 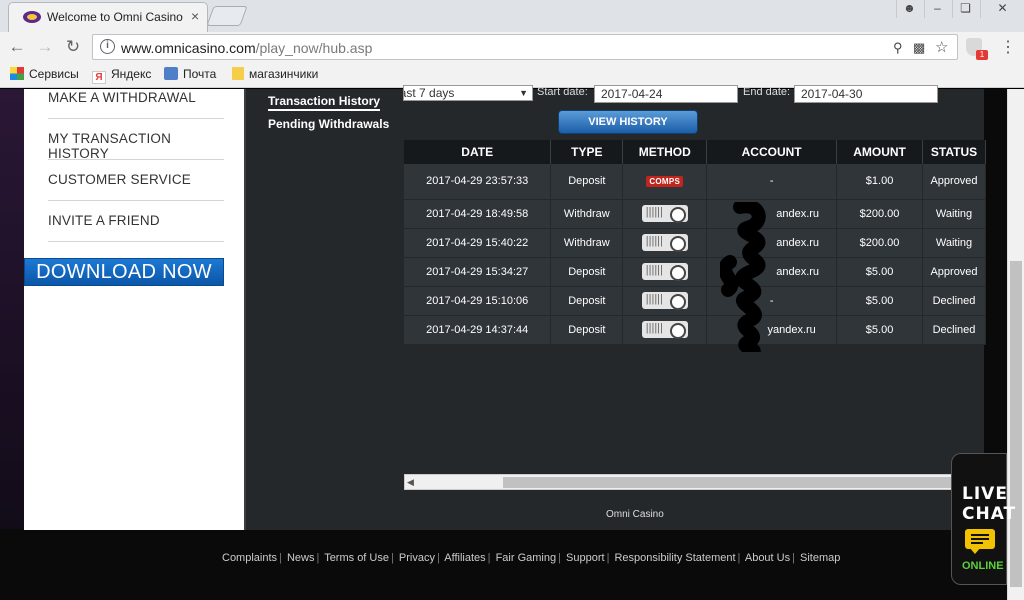 I want to click on tab-pending-withdrawals: Pending Withdrawals, so click(x=328, y=124).